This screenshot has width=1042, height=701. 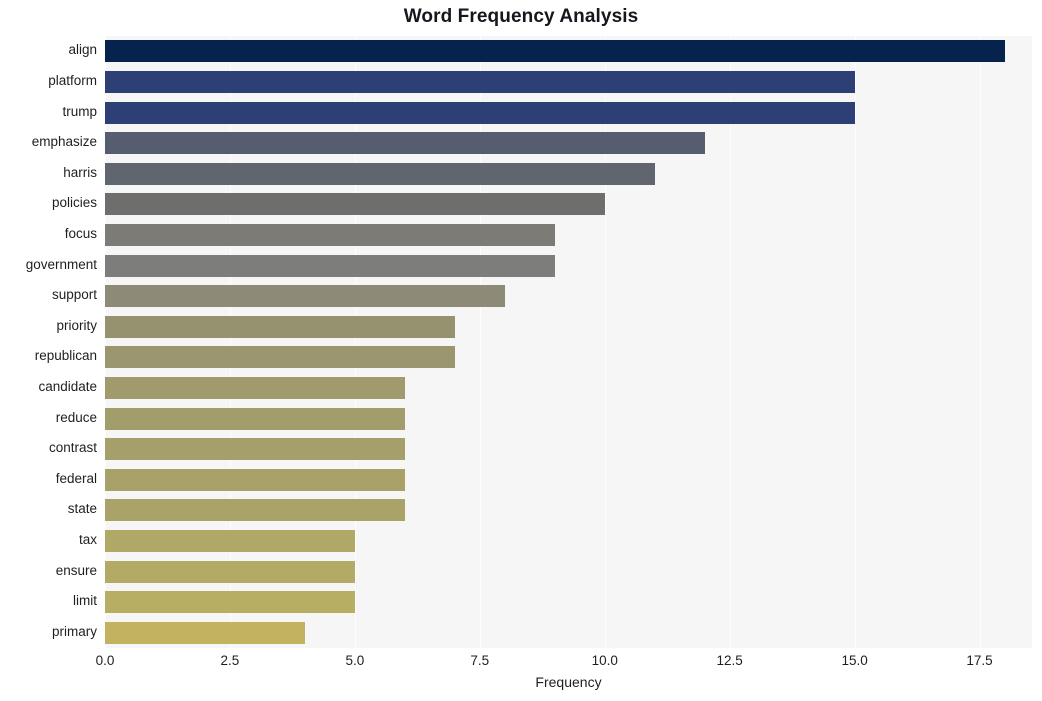 I want to click on y-tick-label: federal, so click(x=76, y=478).